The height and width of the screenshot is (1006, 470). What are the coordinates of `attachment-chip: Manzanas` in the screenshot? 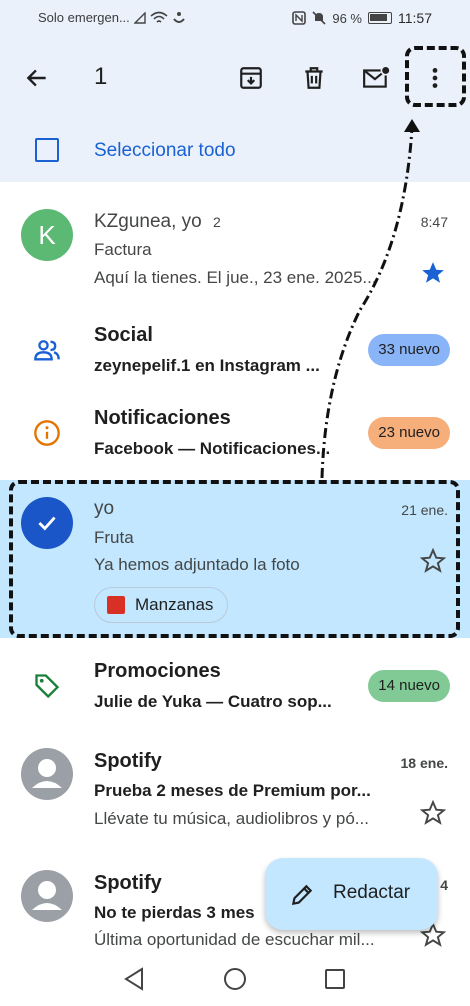 It's located at (161, 605).